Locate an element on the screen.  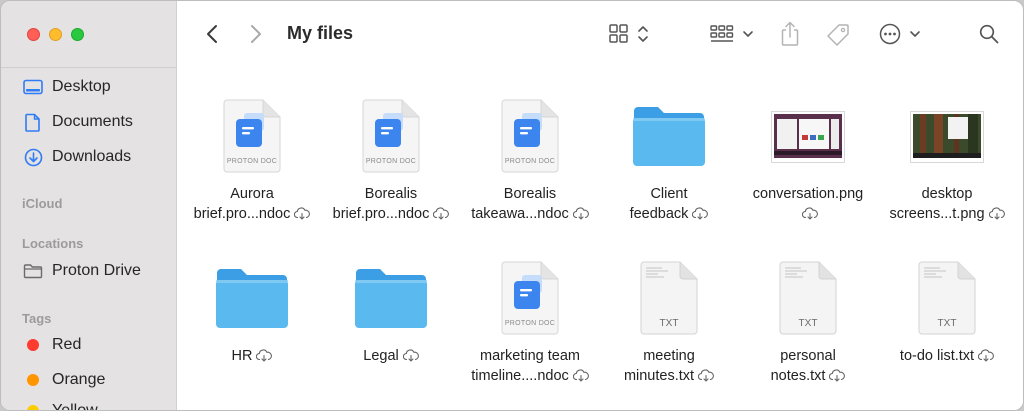
sidebar-tag-yellow: Yellow is located at coordinates (60, 405).